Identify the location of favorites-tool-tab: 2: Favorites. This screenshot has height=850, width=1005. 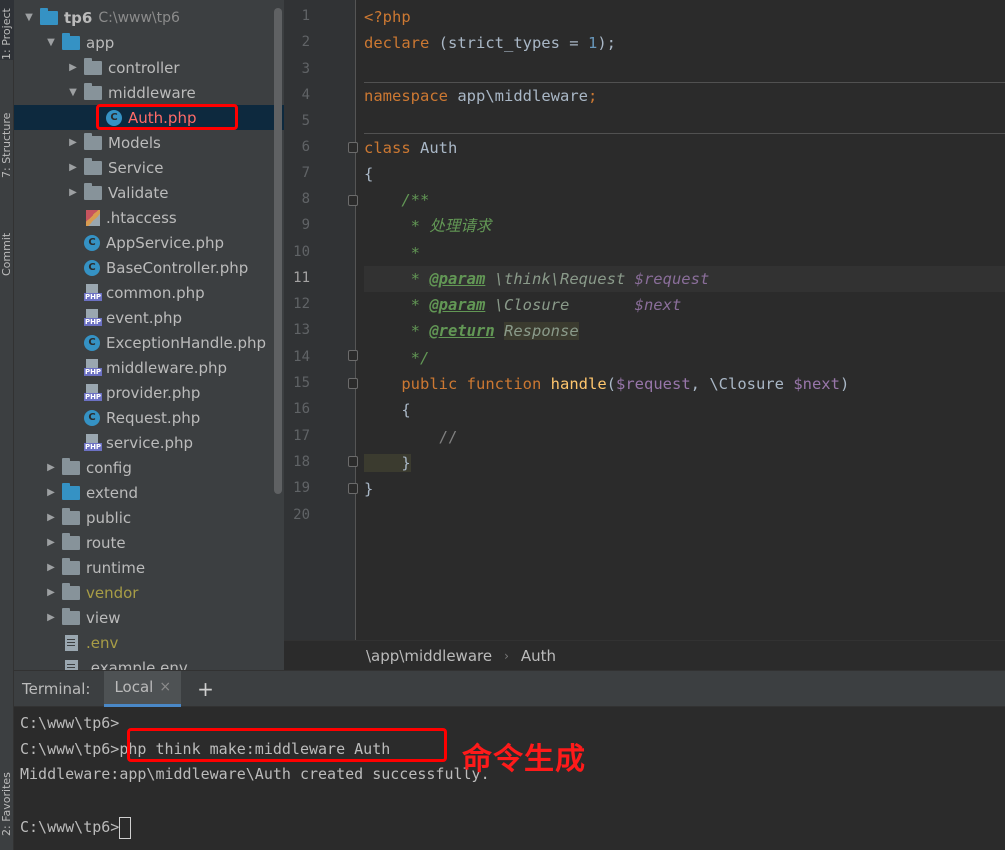
(7, 787).